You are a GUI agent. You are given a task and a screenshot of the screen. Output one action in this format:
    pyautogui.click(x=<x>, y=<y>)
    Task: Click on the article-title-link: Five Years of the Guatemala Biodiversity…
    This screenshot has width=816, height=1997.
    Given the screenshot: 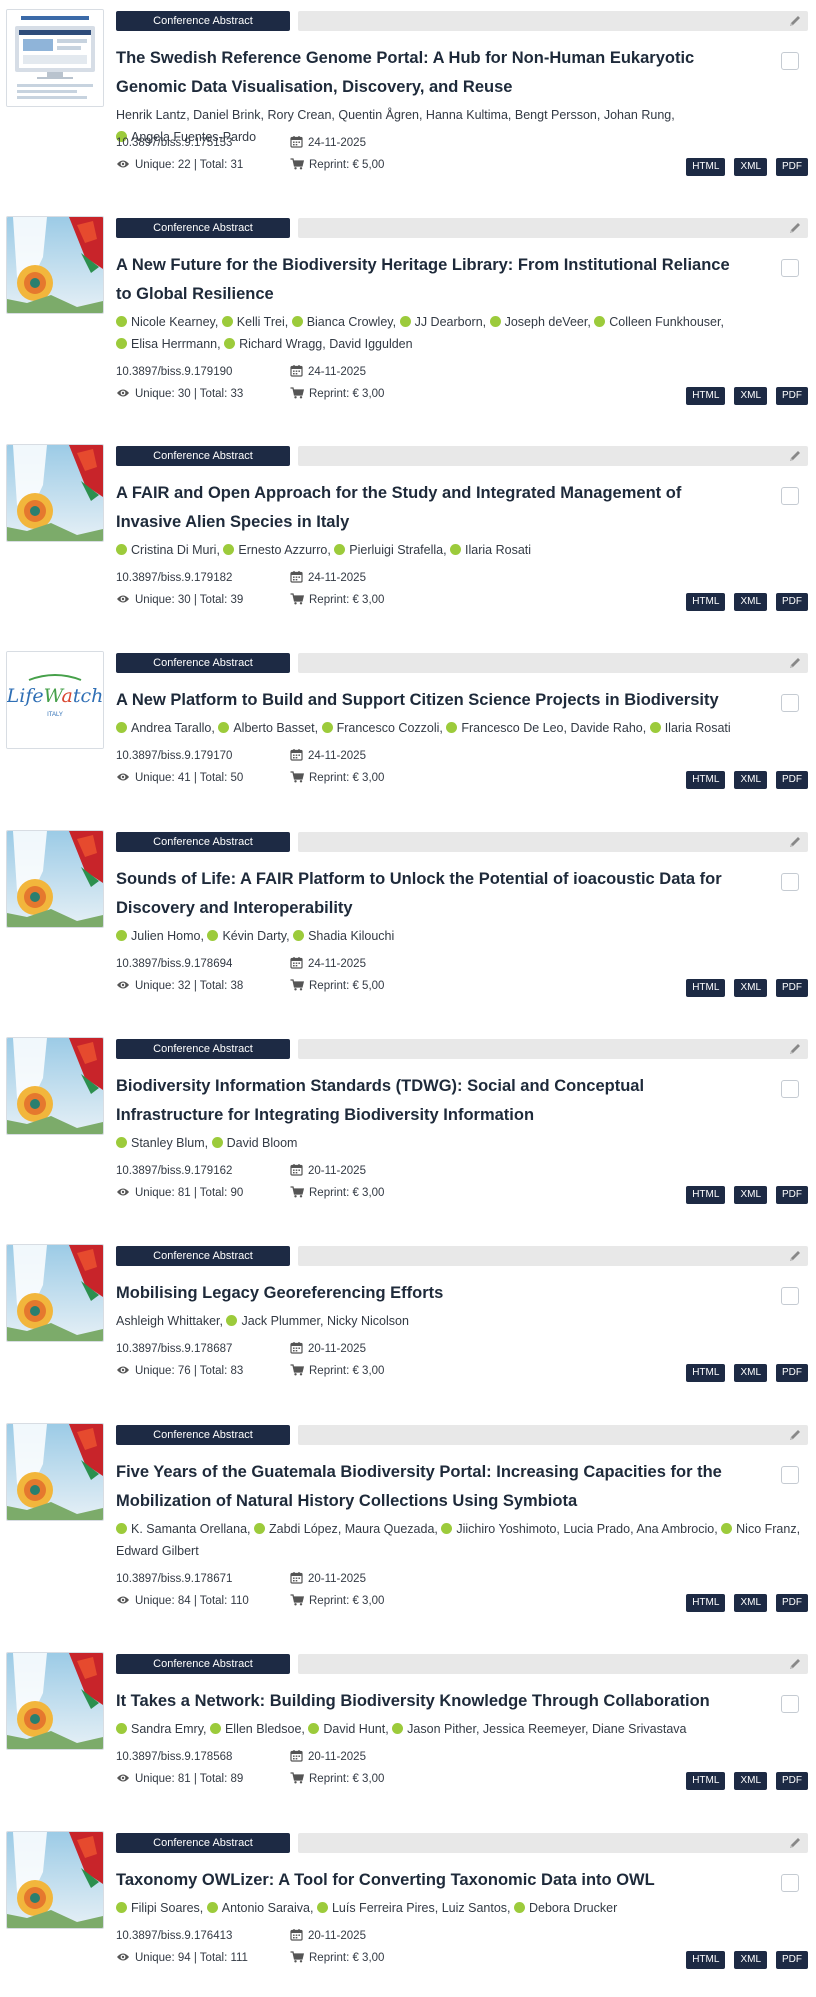 What is the action you would take?
    pyautogui.click(x=426, y=1487)
    